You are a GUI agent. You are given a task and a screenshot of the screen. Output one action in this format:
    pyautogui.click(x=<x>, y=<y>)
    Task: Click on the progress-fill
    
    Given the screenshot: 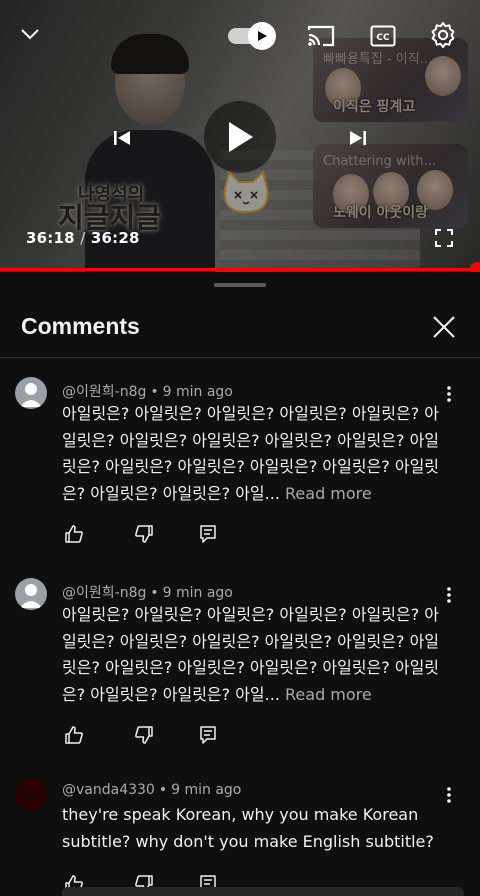 What is the action you would take?
    pyautogui.click(x=238, y=269)
    